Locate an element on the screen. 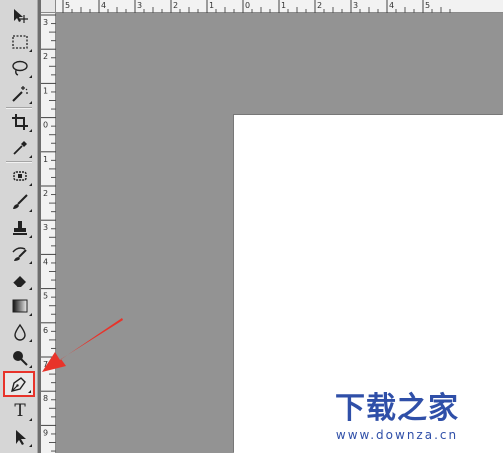 This screenshot has width=503, height=453. type-tool: T is located at coordinates (20, 411).